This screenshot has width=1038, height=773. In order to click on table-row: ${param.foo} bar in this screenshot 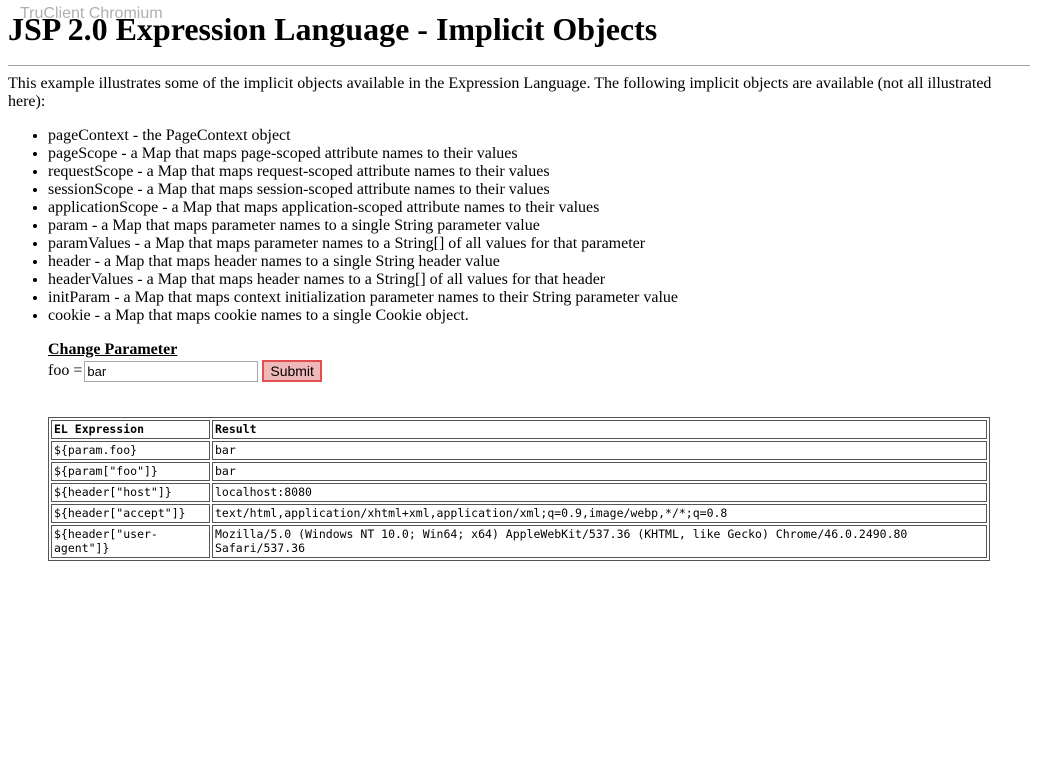, I will do `click(519, 450)`.